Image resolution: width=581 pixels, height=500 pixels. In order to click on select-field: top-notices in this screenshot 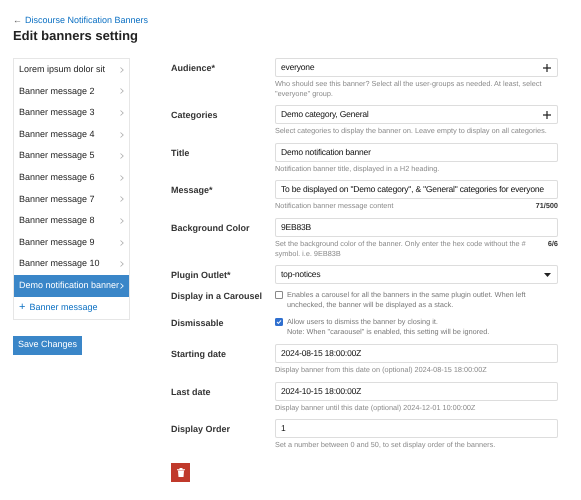, I will do `click(416, 274)`.